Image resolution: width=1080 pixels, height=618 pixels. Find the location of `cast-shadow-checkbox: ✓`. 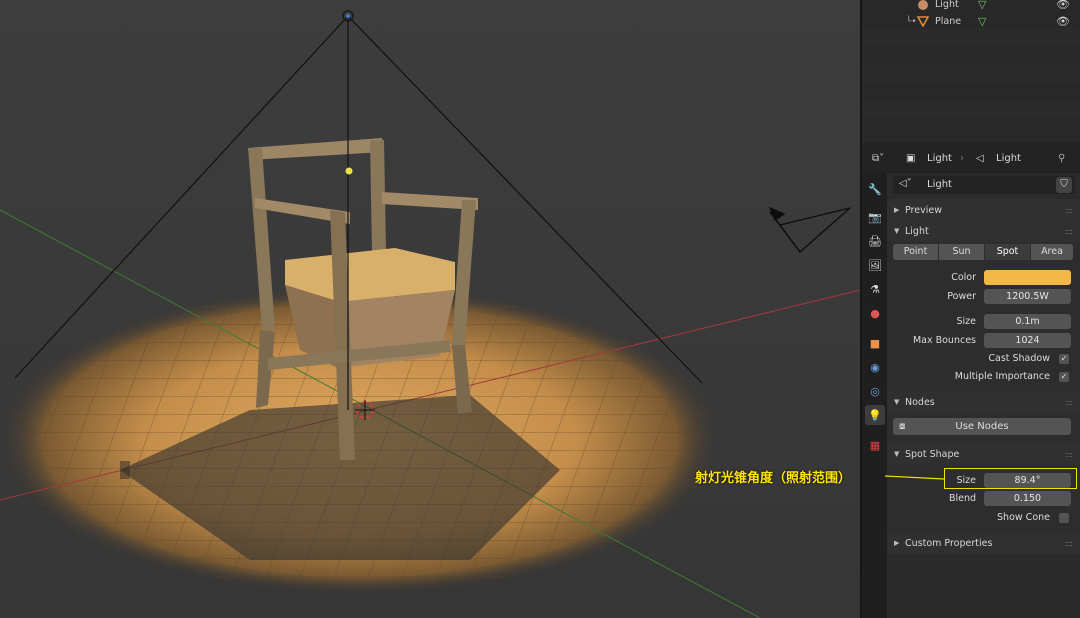

cast-shadow-checkbox: ✓ is located at coordinates (1064, 359).